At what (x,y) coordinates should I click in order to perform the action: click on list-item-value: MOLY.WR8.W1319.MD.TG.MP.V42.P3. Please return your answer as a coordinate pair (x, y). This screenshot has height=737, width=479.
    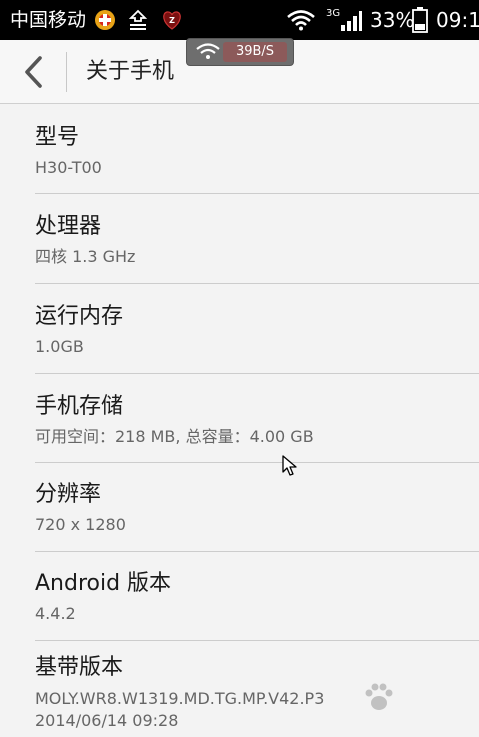
    Looking at the image, I should click on (180, 698).